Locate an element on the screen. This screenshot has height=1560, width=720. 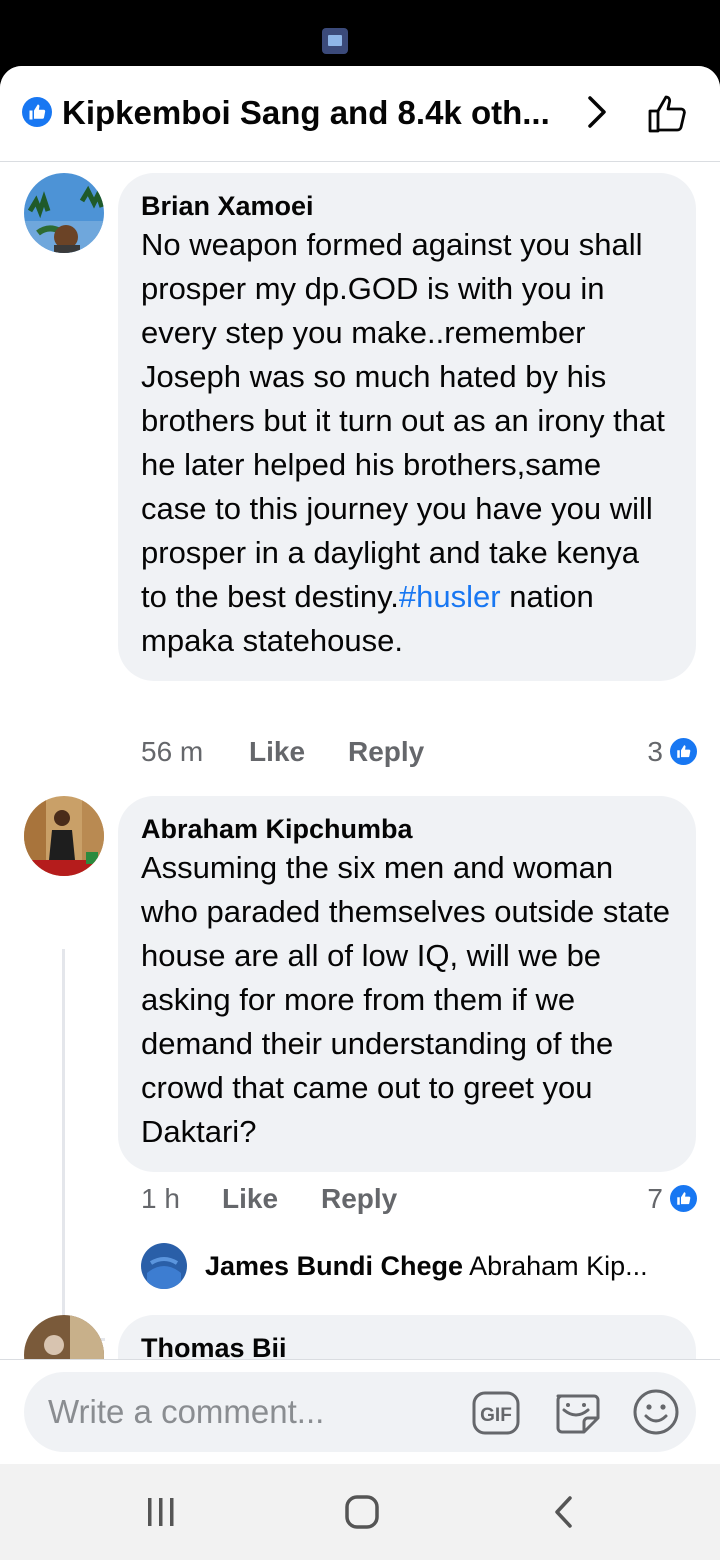
comment-actions: 56 m Like Reply 3 is located at coordinates (421, 752).